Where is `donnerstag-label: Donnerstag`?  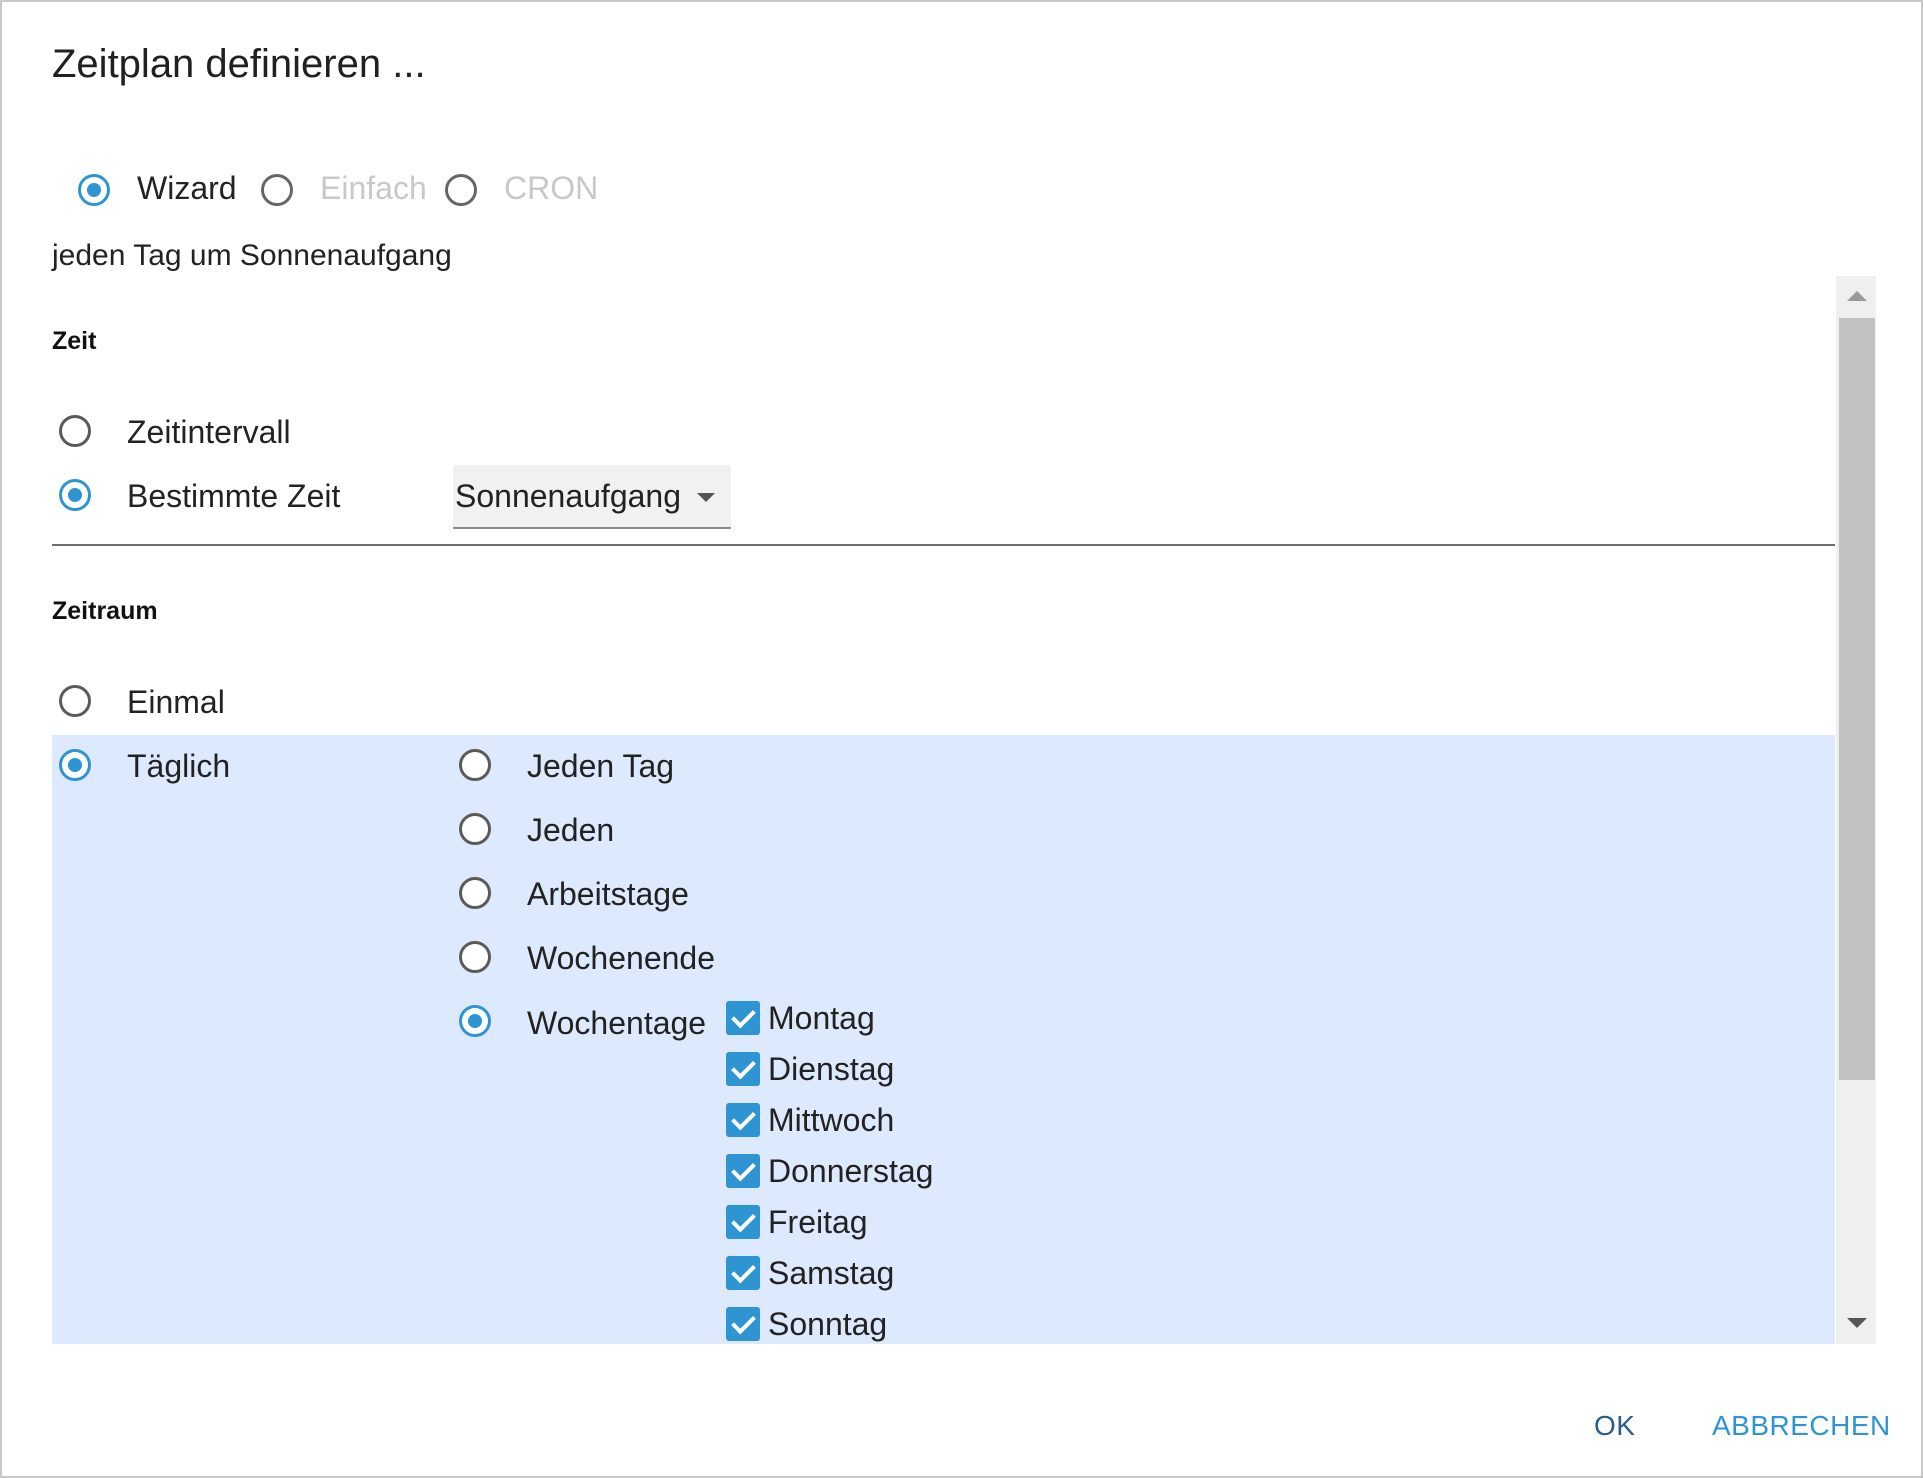 donnerstag-label: Donnerstag is located at coordinates (850, 1171).